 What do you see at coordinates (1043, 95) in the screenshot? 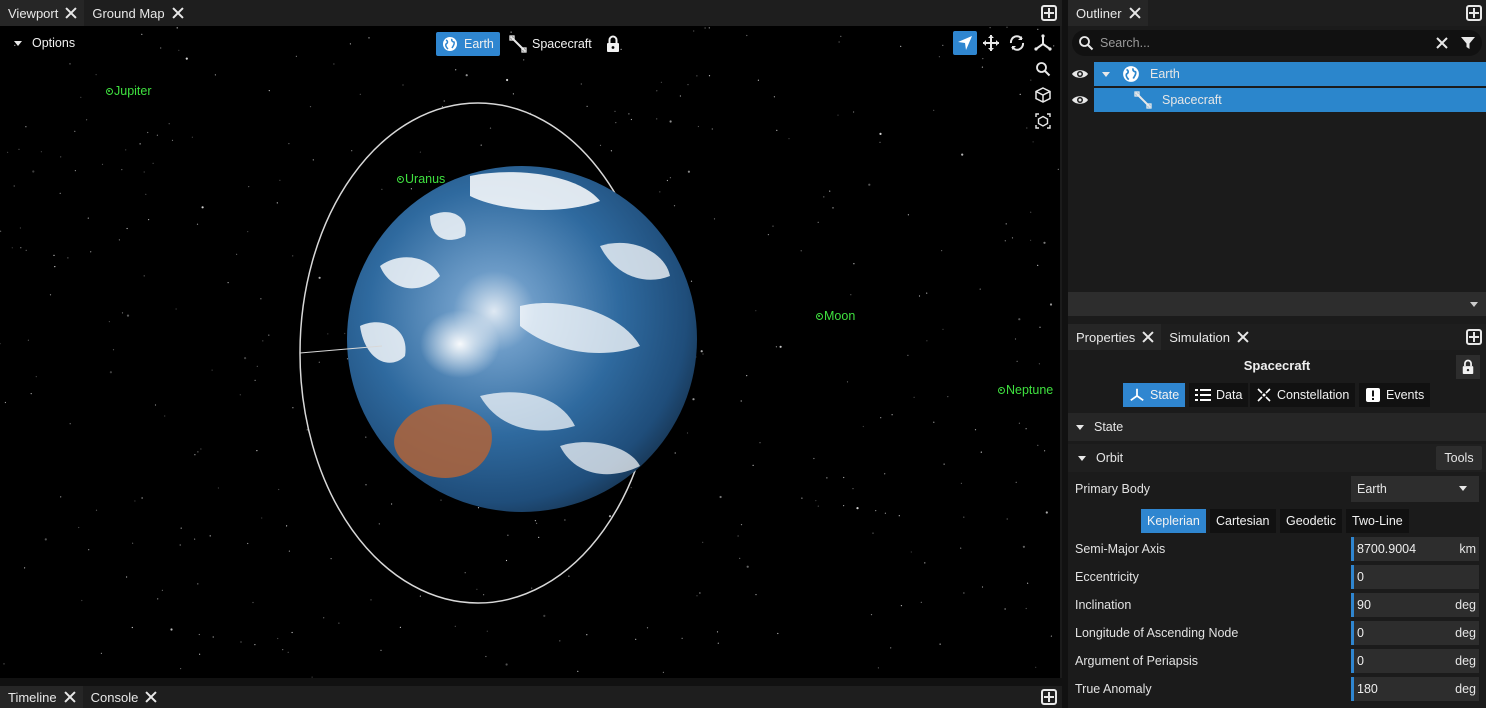
I see `cube-button` at bounding box center [1043, 95].